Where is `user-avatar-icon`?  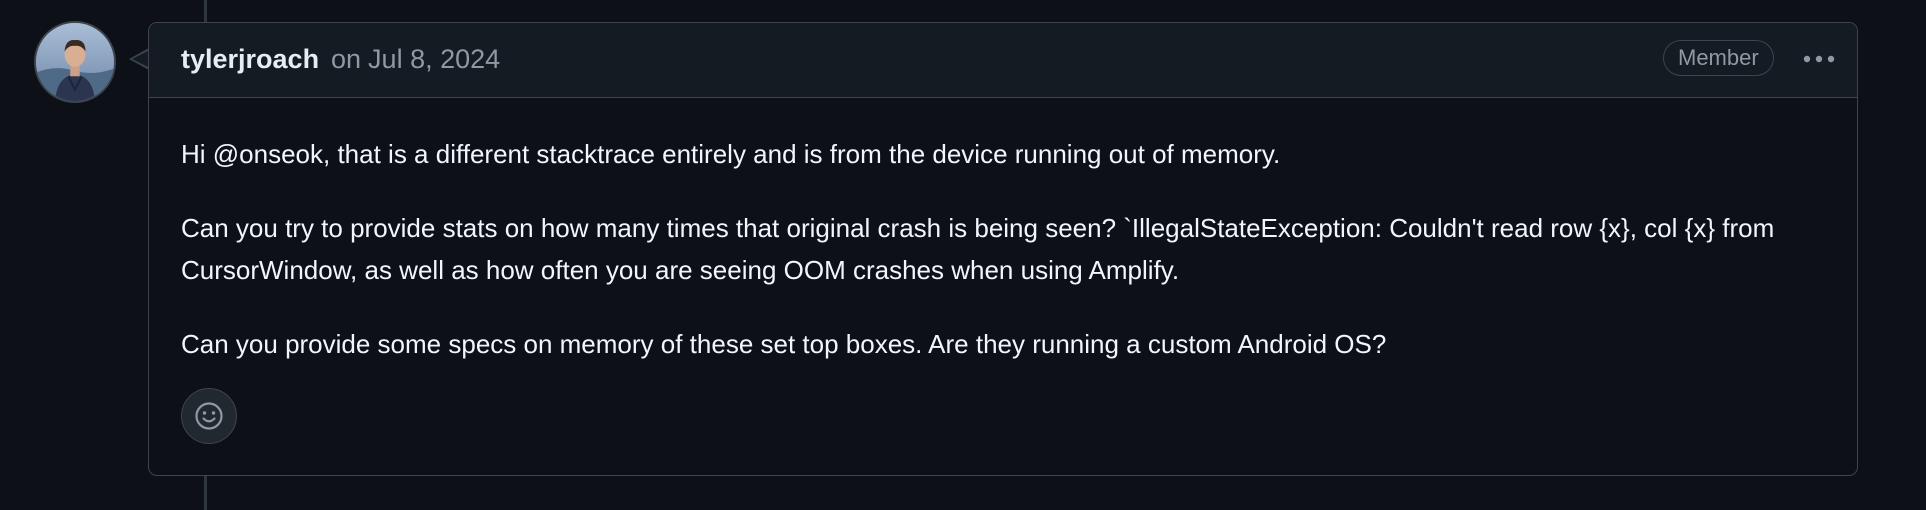 user-avatar-icon is located at coordinates (75, 62).